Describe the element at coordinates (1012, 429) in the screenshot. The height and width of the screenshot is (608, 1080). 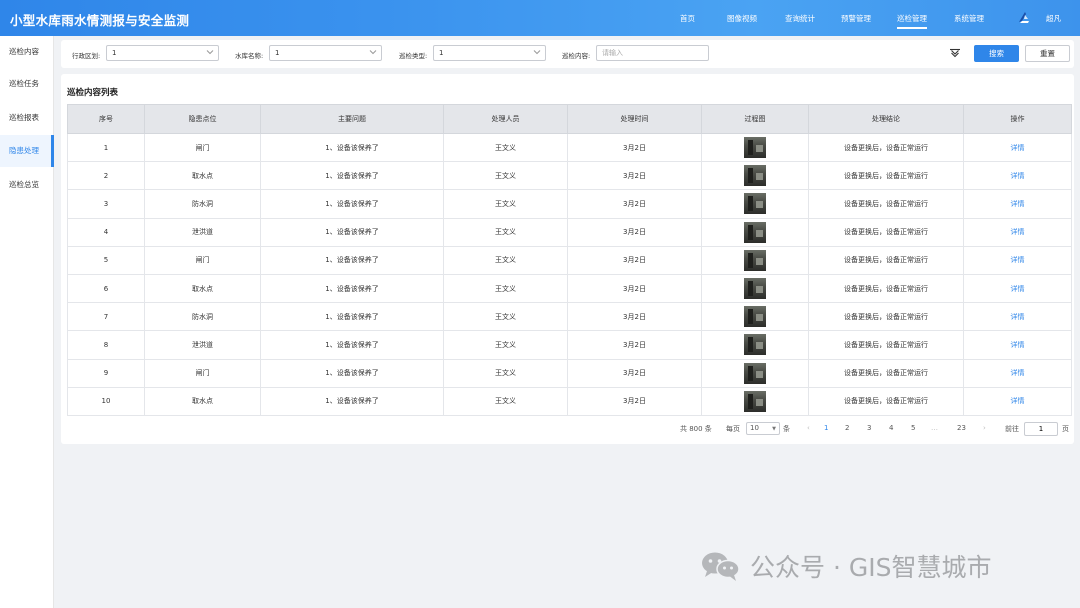
I see `goto-label: 前往` at that location.